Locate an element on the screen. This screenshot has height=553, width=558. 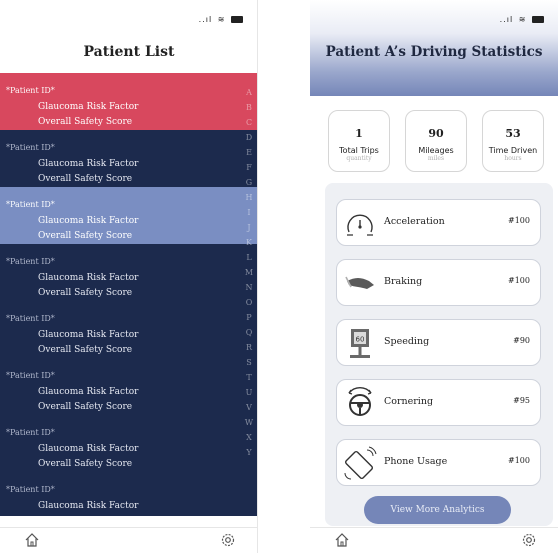
alphabet-letter: K is located at coordinates (249, 242).